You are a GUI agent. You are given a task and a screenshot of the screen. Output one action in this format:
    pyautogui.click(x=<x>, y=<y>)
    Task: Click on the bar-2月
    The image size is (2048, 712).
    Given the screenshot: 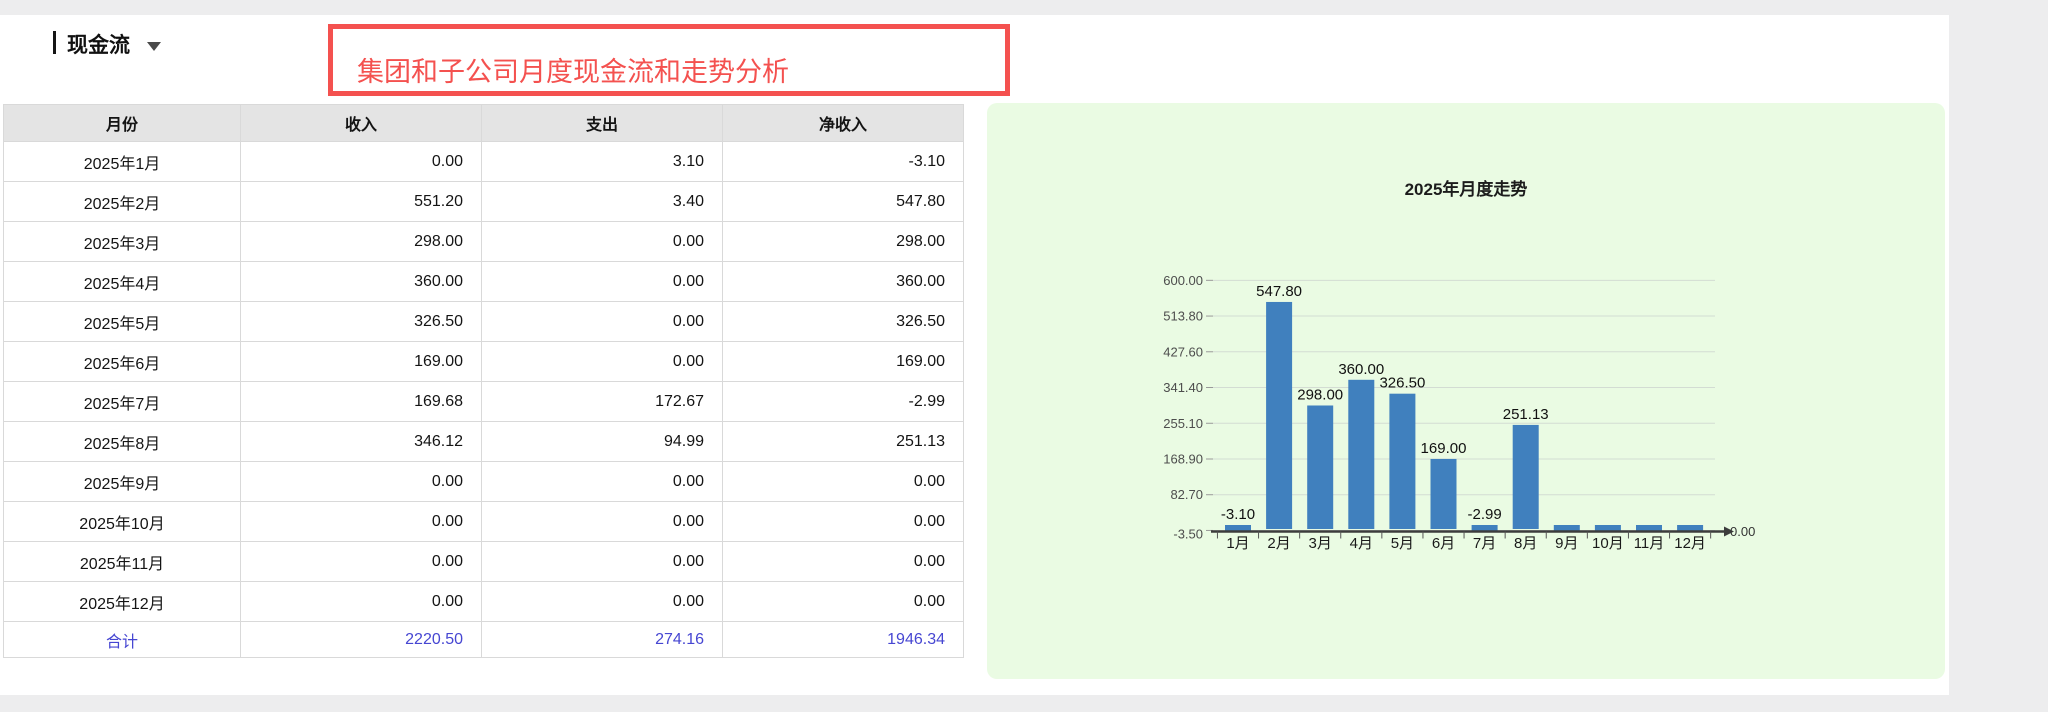 What is the action you would take?
    pyautogui.click(x=1279, y=415)
    